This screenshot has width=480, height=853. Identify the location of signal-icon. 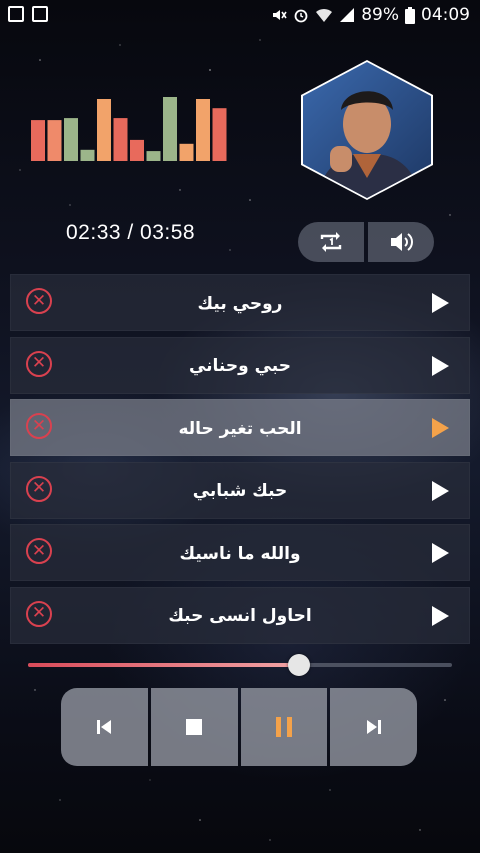
(347, 15).